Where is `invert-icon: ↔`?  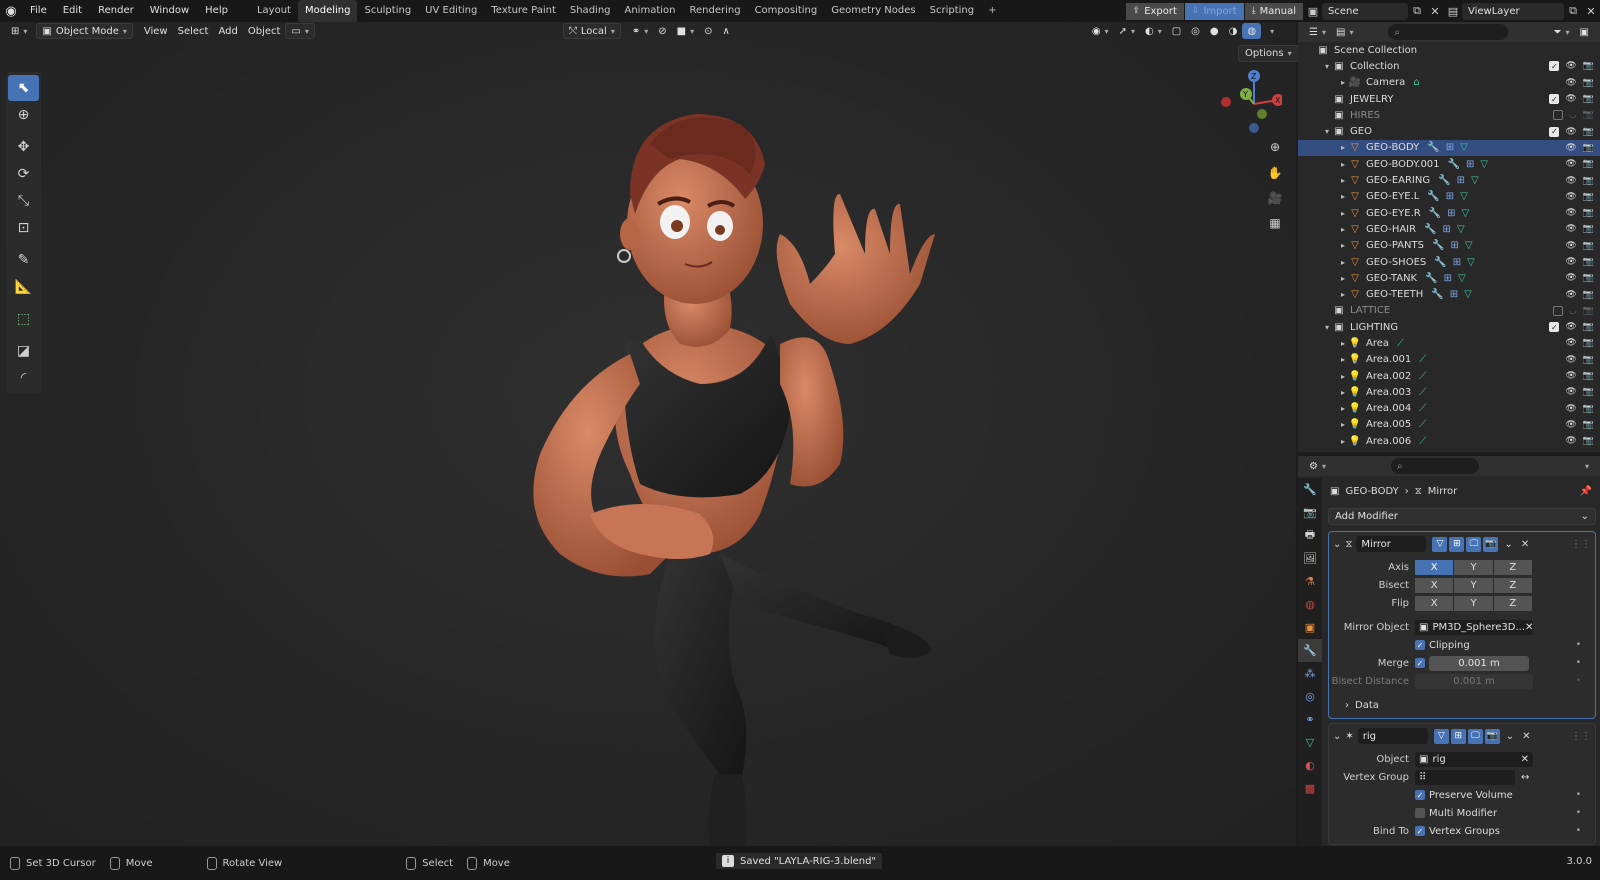 invert-icon: ↔ is located at coordinates (1525, 777).